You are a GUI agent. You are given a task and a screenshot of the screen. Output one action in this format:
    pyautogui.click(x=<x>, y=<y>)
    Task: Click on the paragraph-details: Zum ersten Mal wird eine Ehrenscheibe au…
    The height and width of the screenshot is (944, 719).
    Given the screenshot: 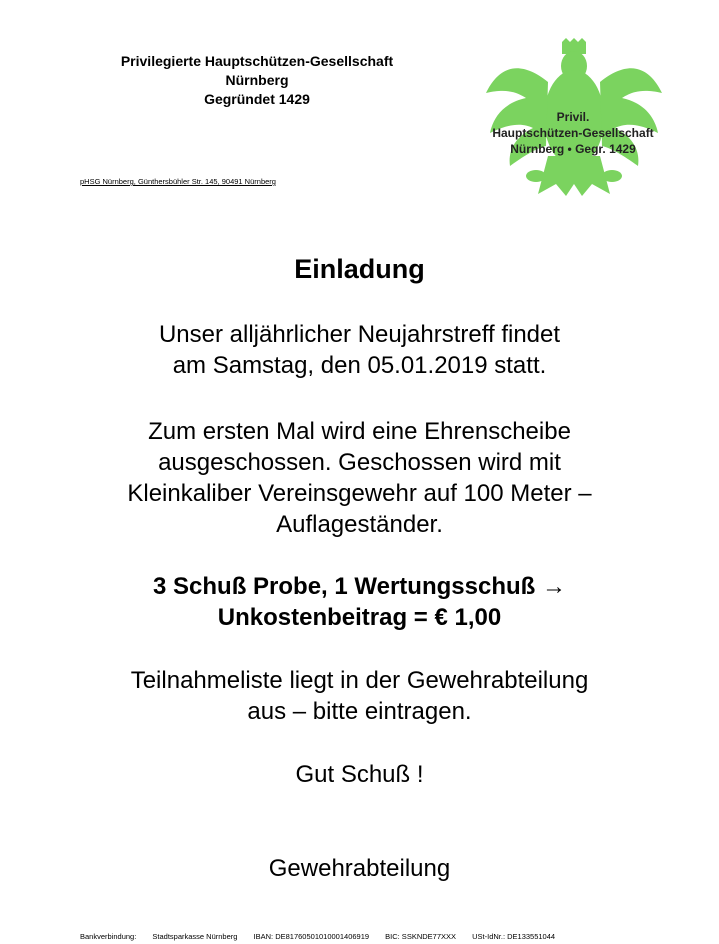 What is the action you would take?
    pyautogui.click(x=359, y=478)
    